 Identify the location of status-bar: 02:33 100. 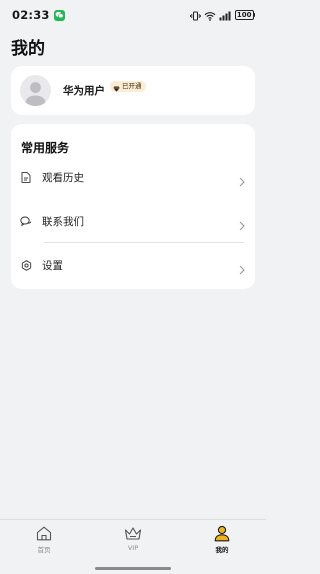
(133, 15).